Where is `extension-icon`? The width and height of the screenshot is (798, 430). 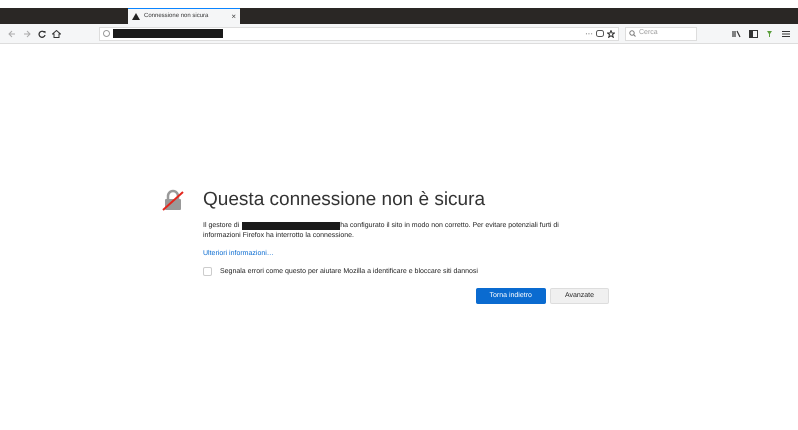 extension-icon is located at coordinates (769, 34).